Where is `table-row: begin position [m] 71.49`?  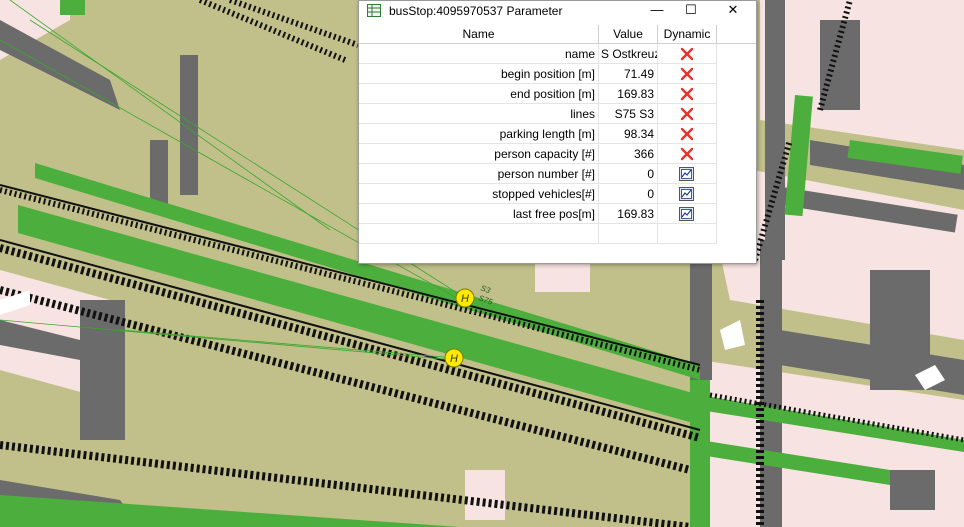
table-row: begin position [m] 71.49 is located at coordinates (557, 74).